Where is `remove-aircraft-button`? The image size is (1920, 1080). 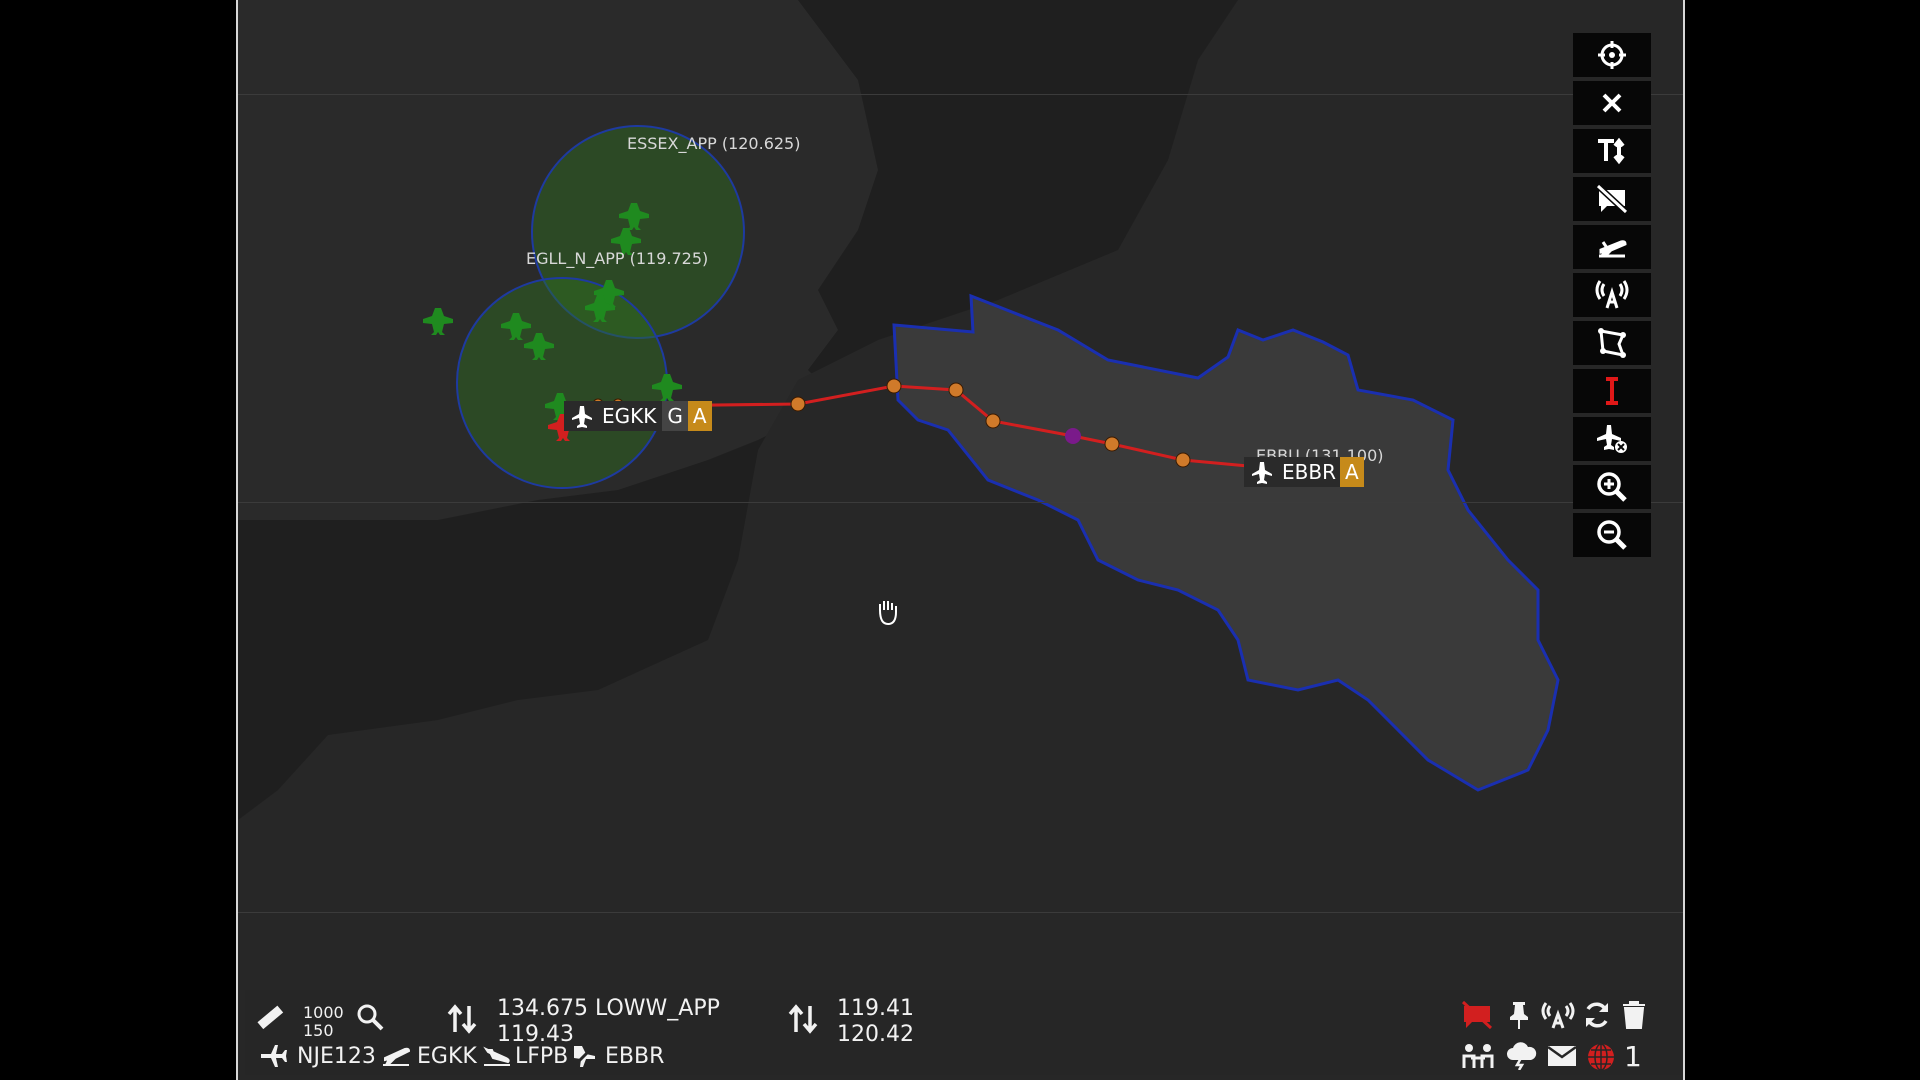
remove-aircraft-button is located at coordinates (1612, 439).